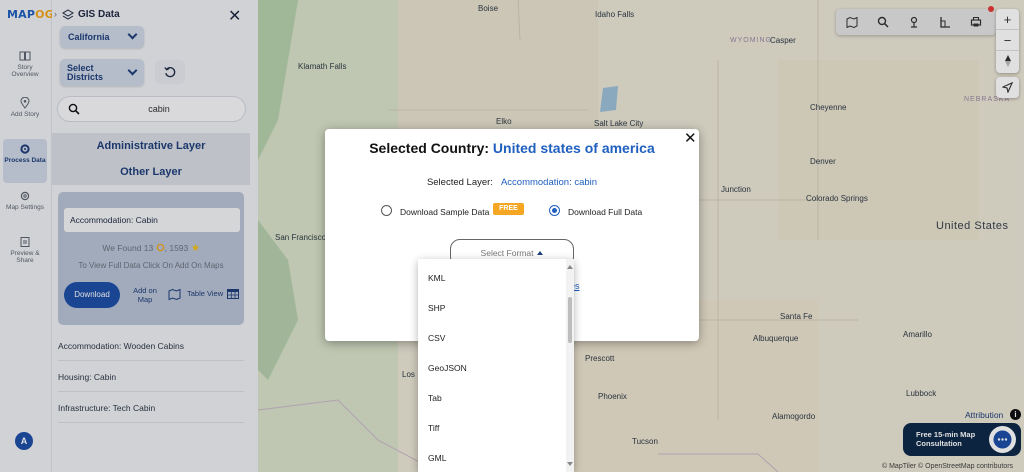 This screenshot has height=472, width=1024. Describe the element at coordinates (554, 210) in the screenshot. I see `radio-button-selected` at that location.